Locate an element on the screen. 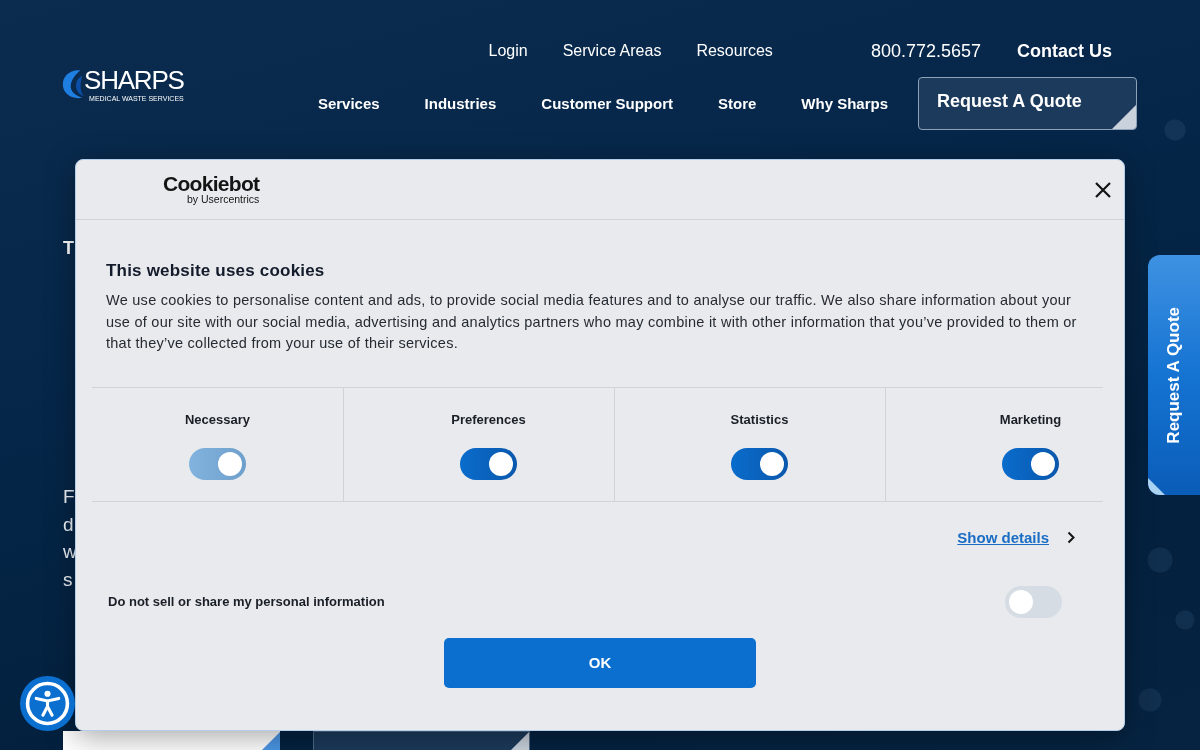 The width and height of the screenshot is (1200, 750). dialog-title: This website uses cookies is located at coordinates (216, 271).